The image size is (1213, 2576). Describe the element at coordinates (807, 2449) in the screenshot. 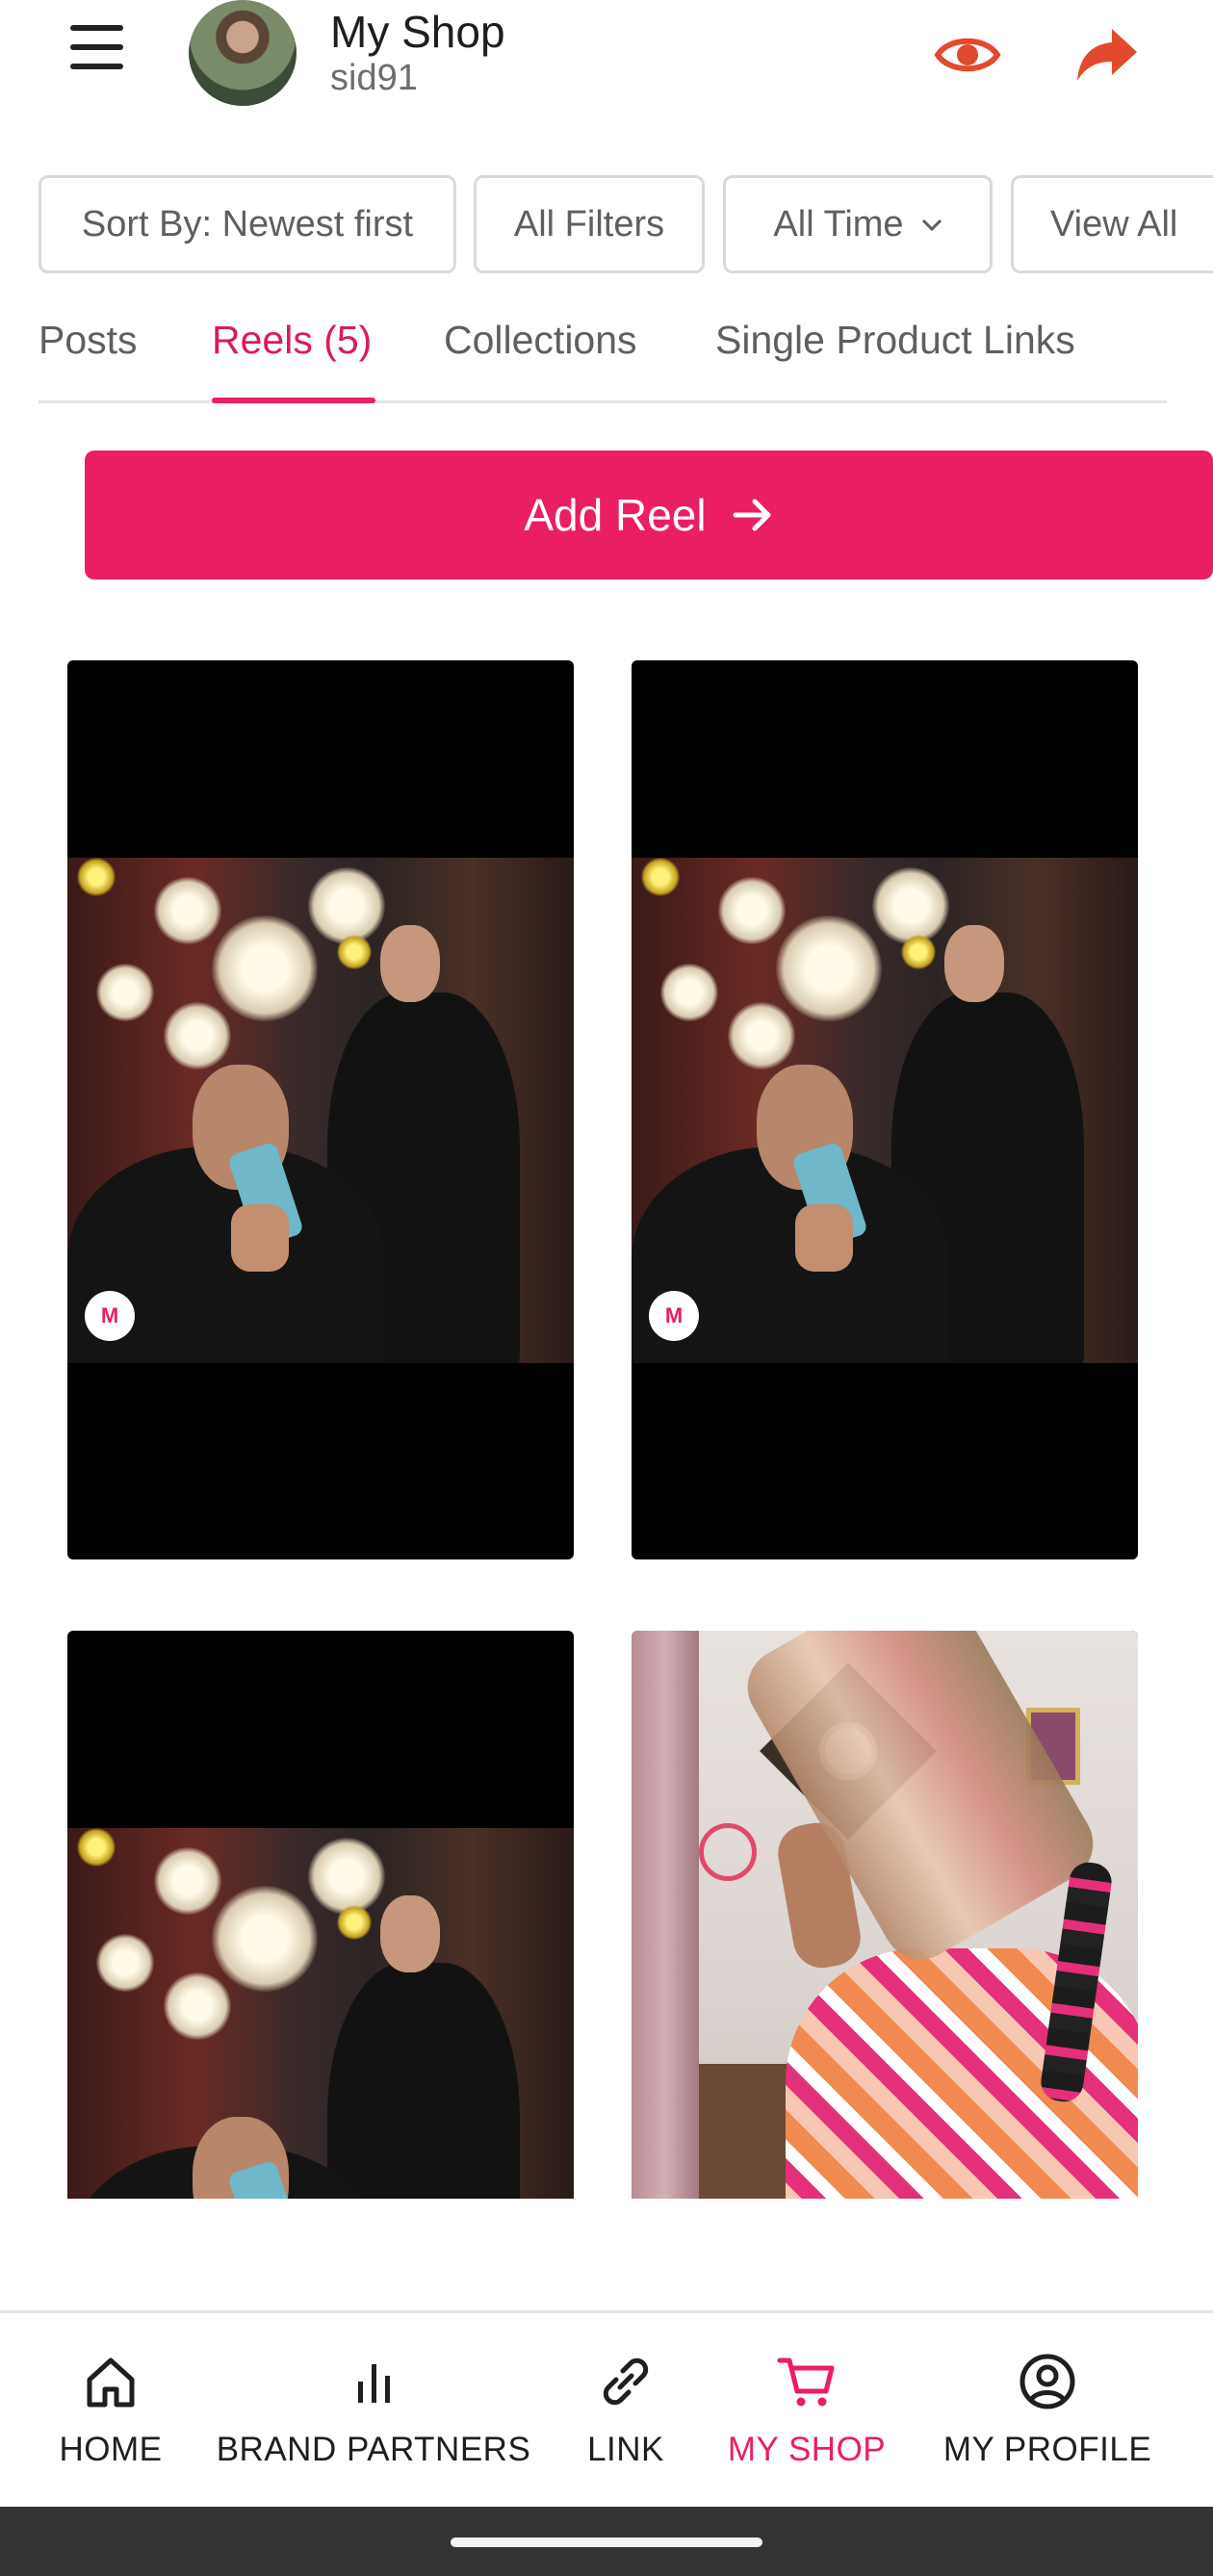

I see `nav-my-shop-label: MY SHOP` at that location.